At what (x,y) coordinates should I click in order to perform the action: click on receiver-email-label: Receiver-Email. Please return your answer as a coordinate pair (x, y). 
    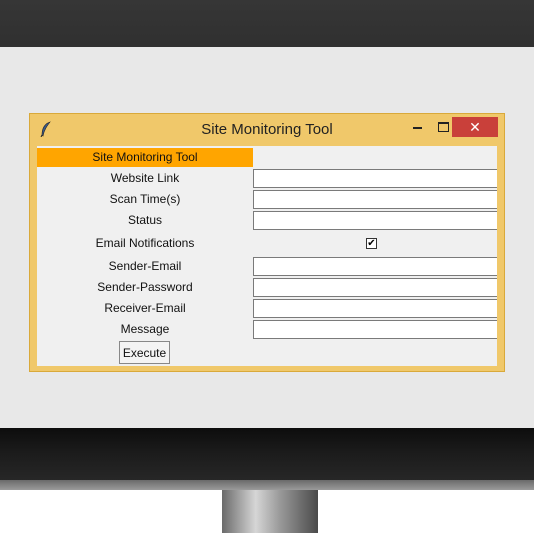
    Looking at the image, I should click on (145, 308).